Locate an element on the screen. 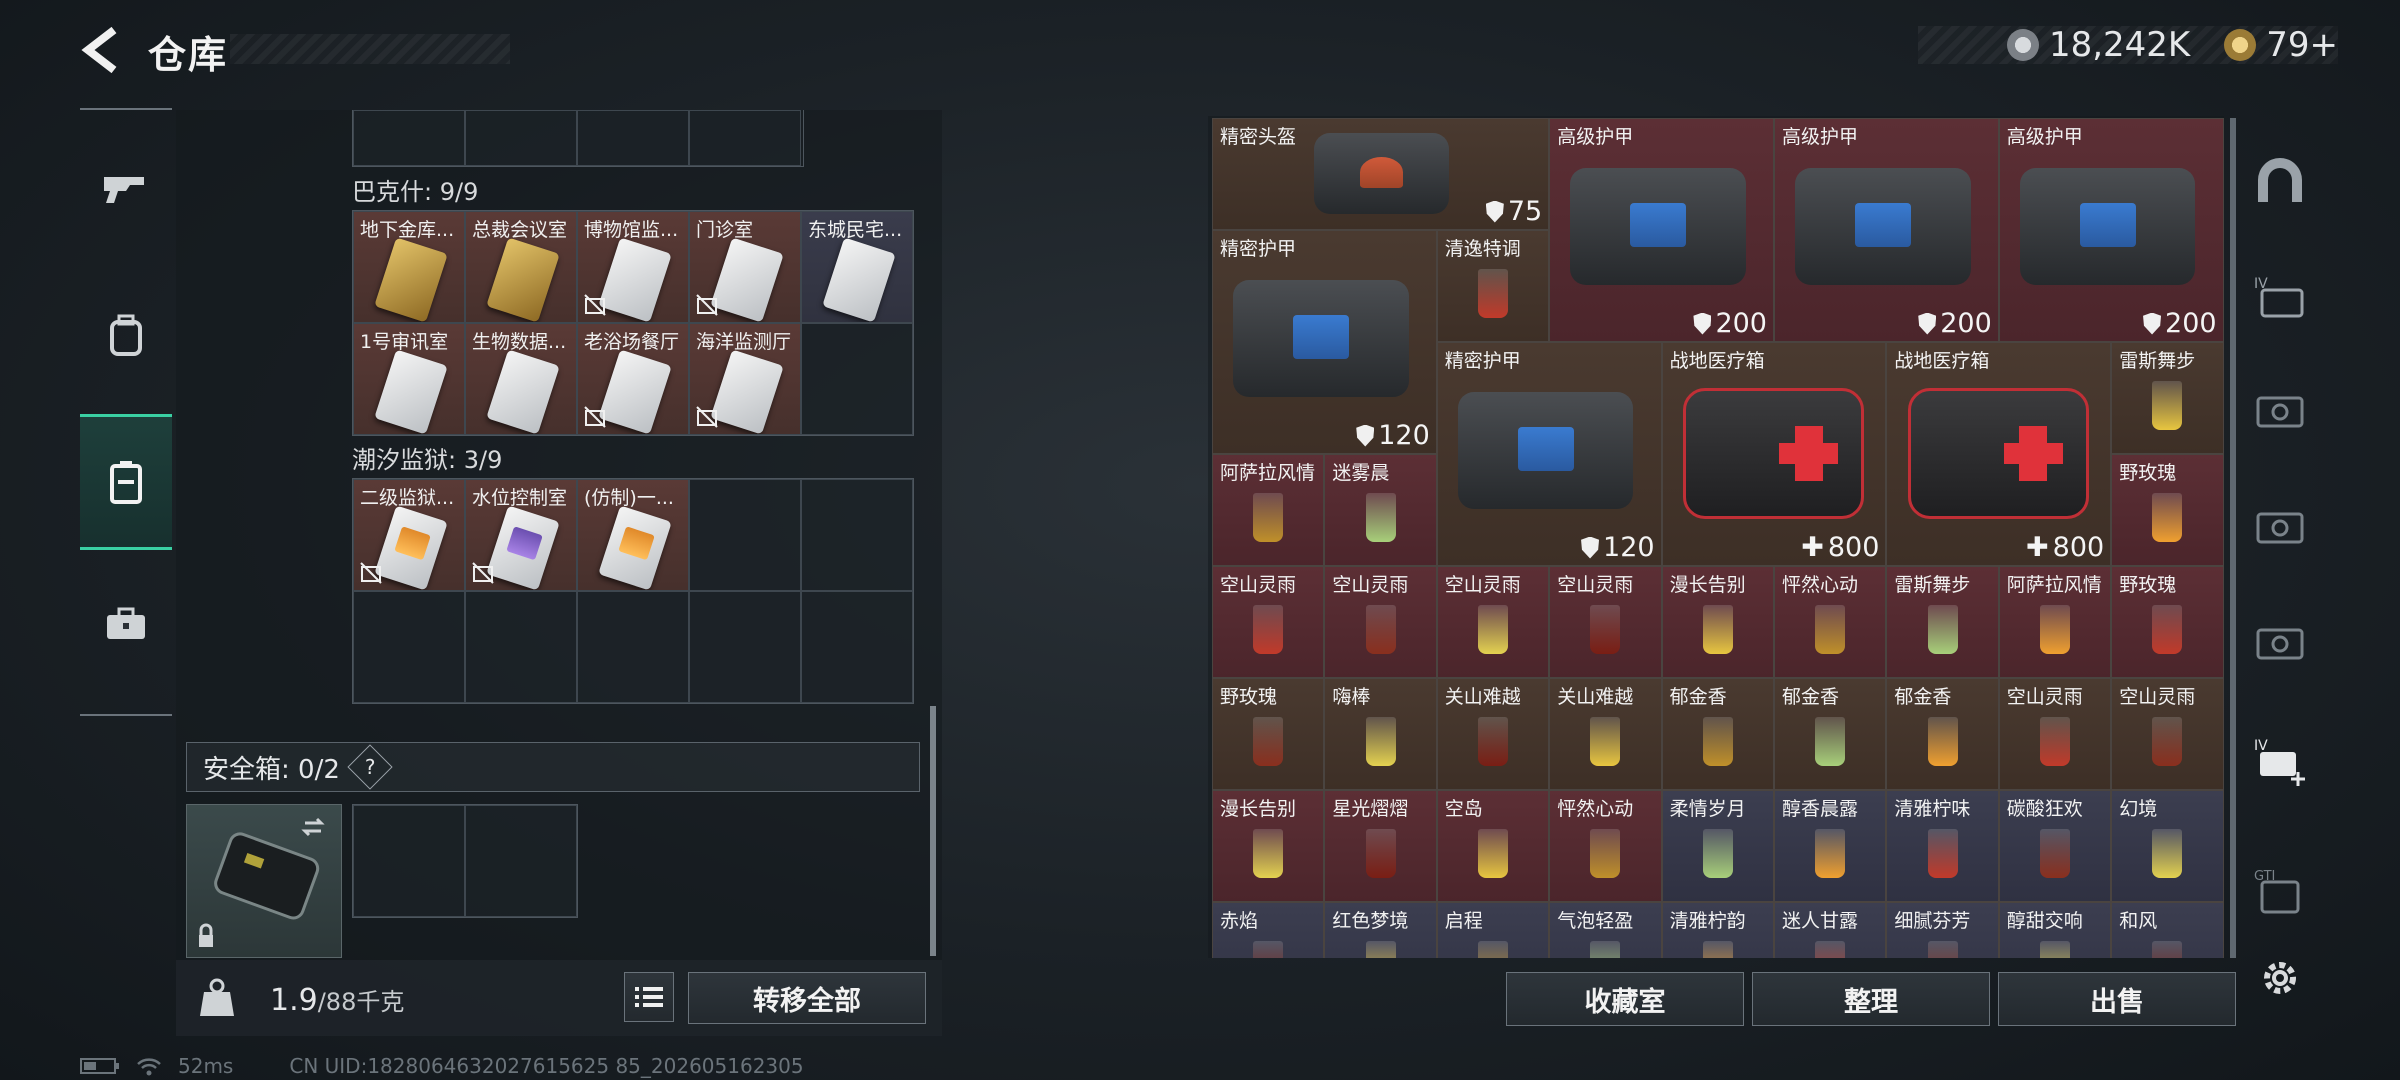 This screenshot has height=1080, width=2400. inventory-item: 空岛 is located at coordinates (1493, 846).